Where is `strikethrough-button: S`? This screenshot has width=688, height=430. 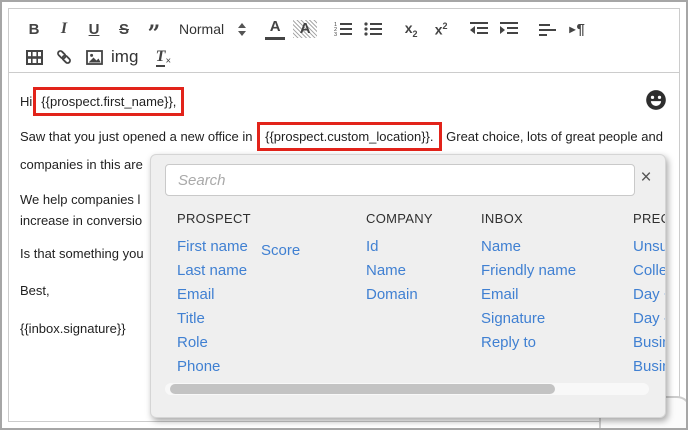
strikethrough-button: S is located at coordinates (124, 29).